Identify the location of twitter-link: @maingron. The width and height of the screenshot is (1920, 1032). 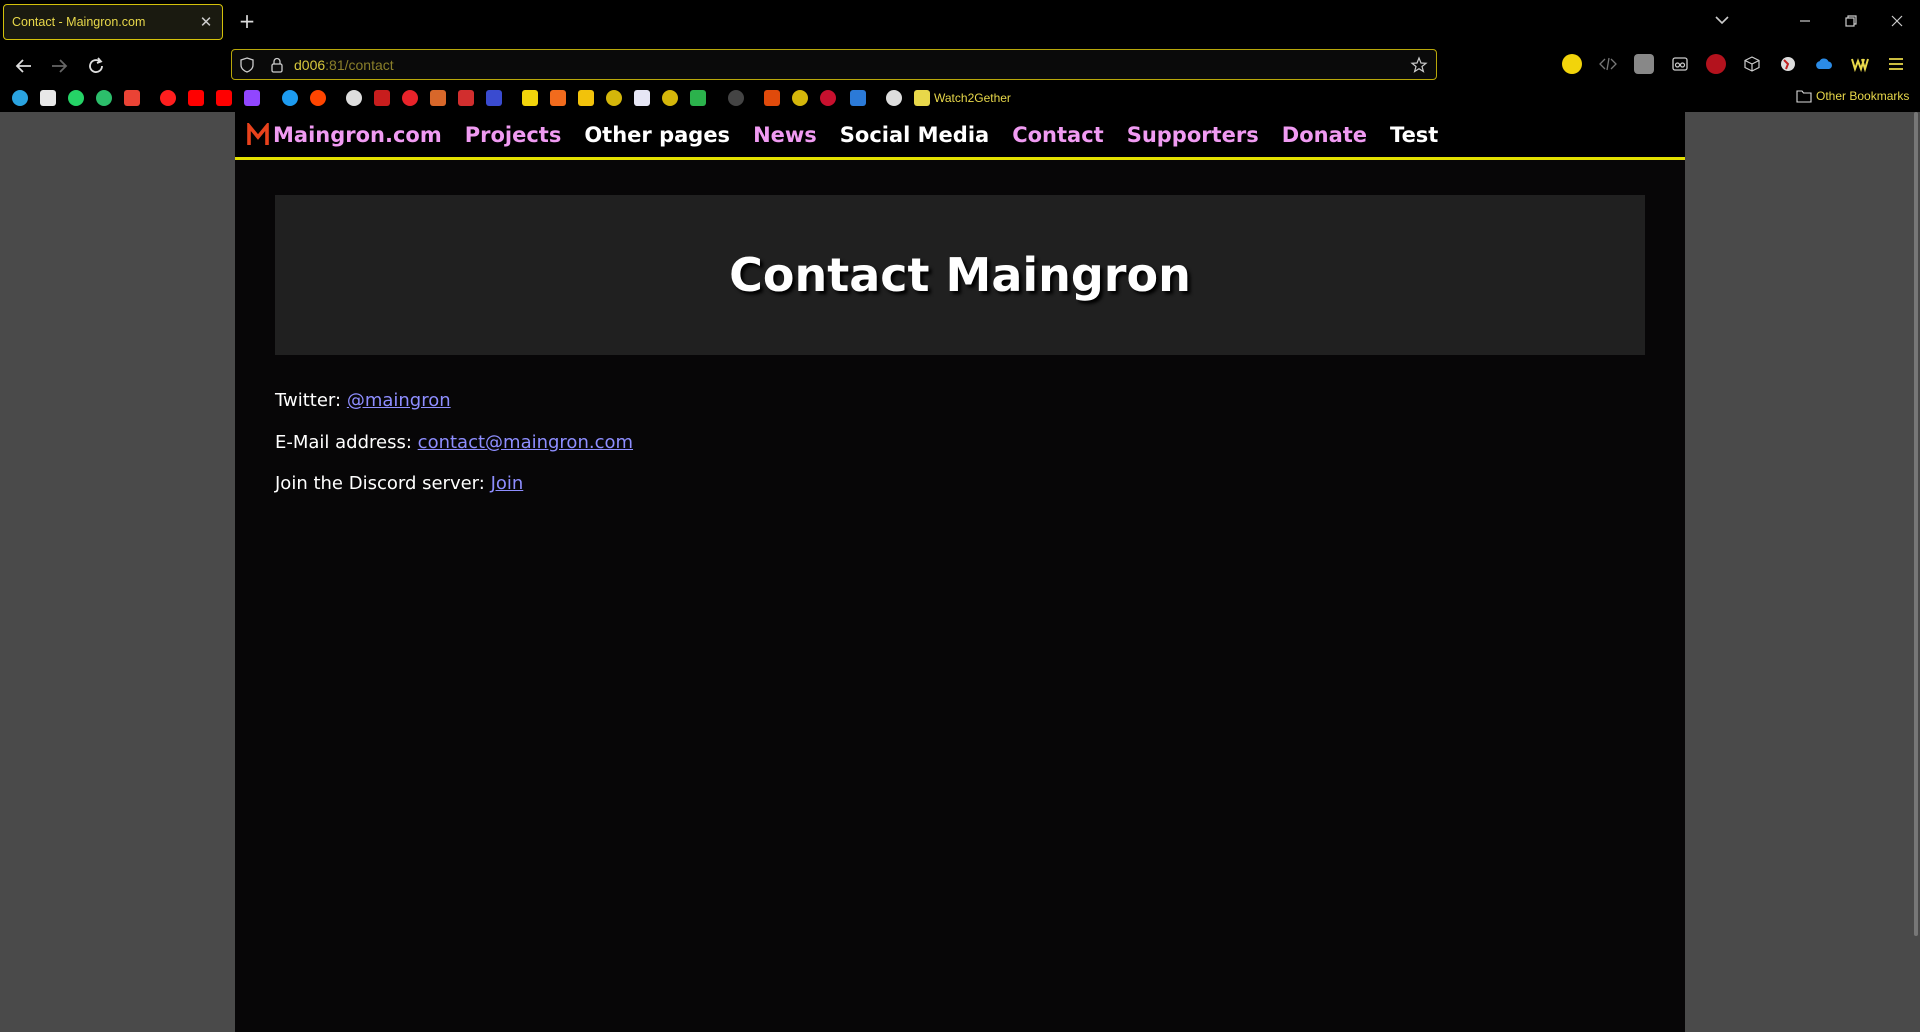
(399, 400).